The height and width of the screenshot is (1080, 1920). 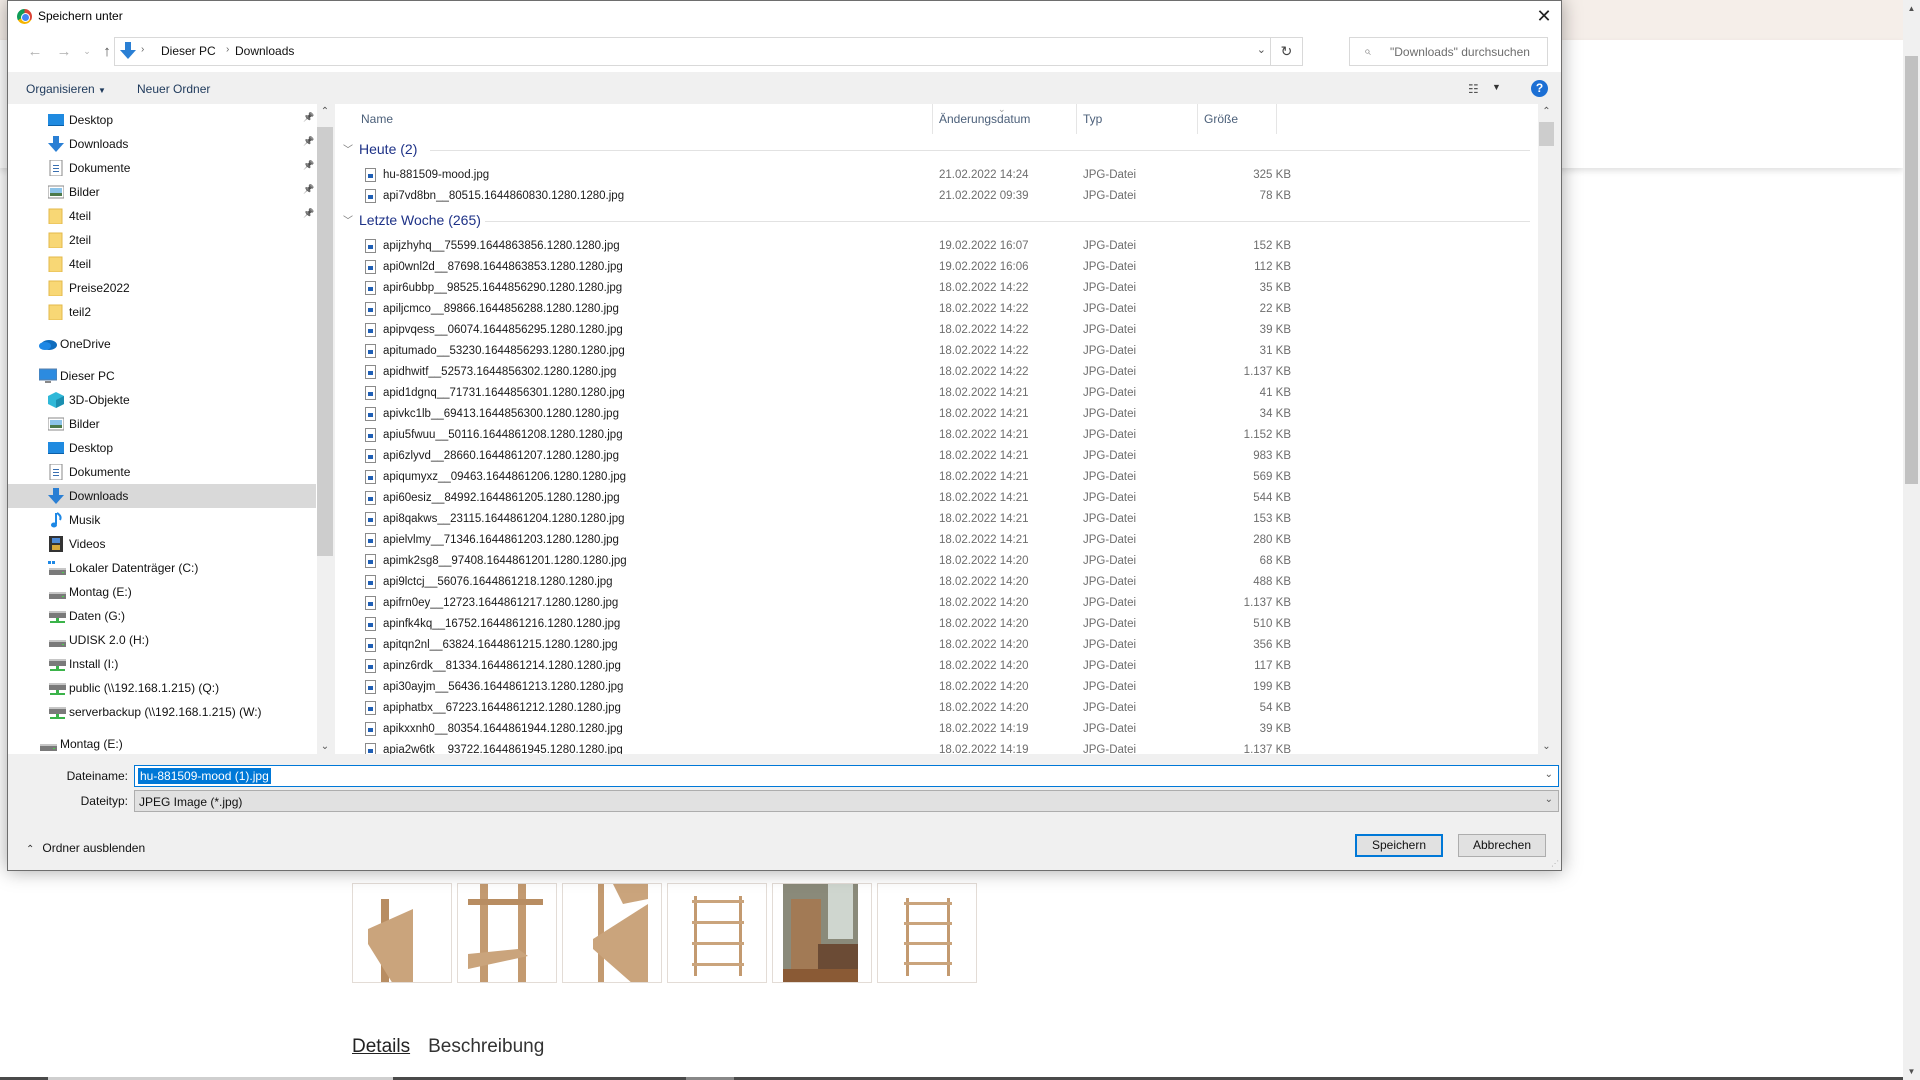 What do you see at coordinates (1261, 49) in the screenshot?
I see `address-dropdown-icon: ⌄` at bounding box center [1261, 49].